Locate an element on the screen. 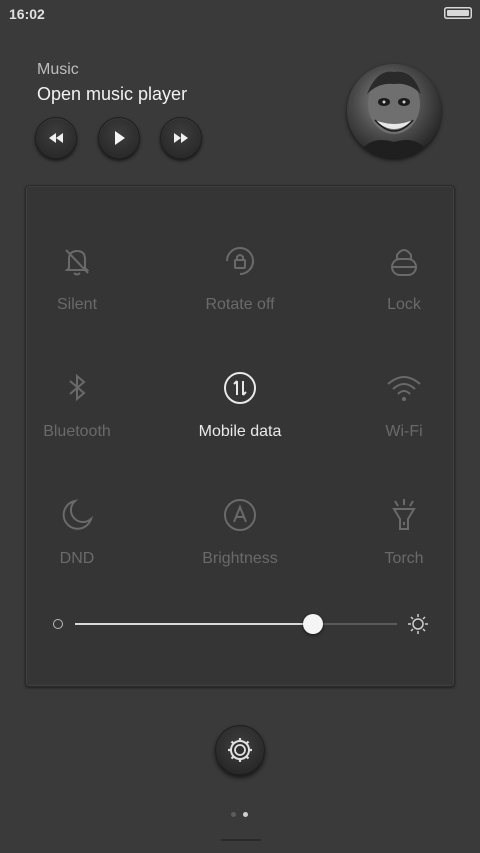  open-music-player-link: Open music player is located at coordinates (112, 94).